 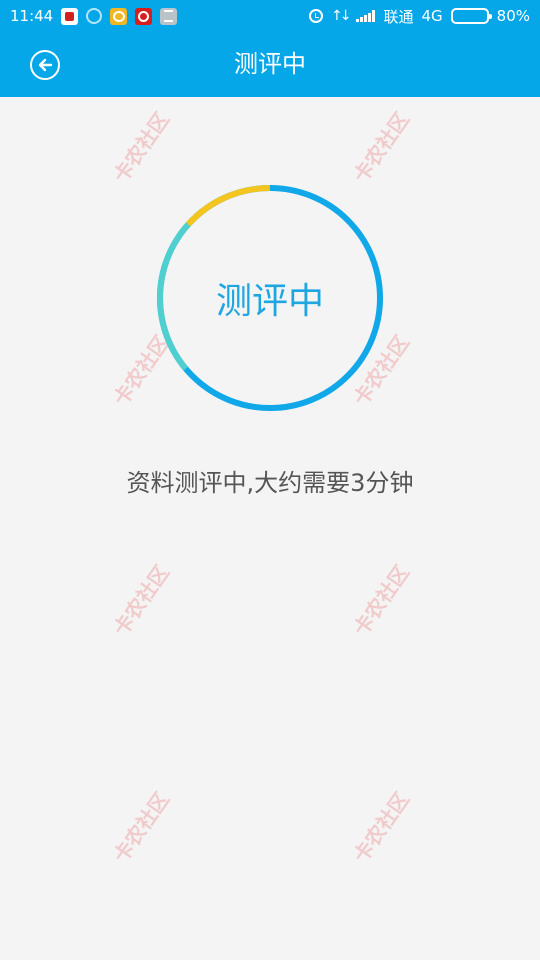 I want to click on carrier-name: 联通, so click(x=398, y=16).